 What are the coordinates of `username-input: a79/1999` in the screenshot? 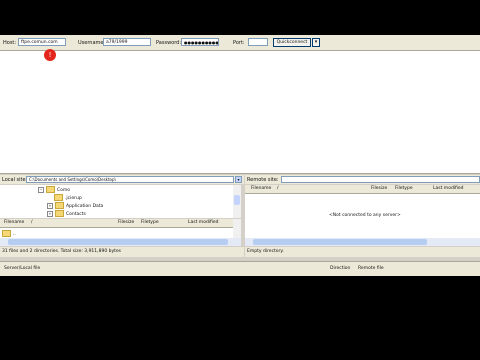 It's located at (127, 42).